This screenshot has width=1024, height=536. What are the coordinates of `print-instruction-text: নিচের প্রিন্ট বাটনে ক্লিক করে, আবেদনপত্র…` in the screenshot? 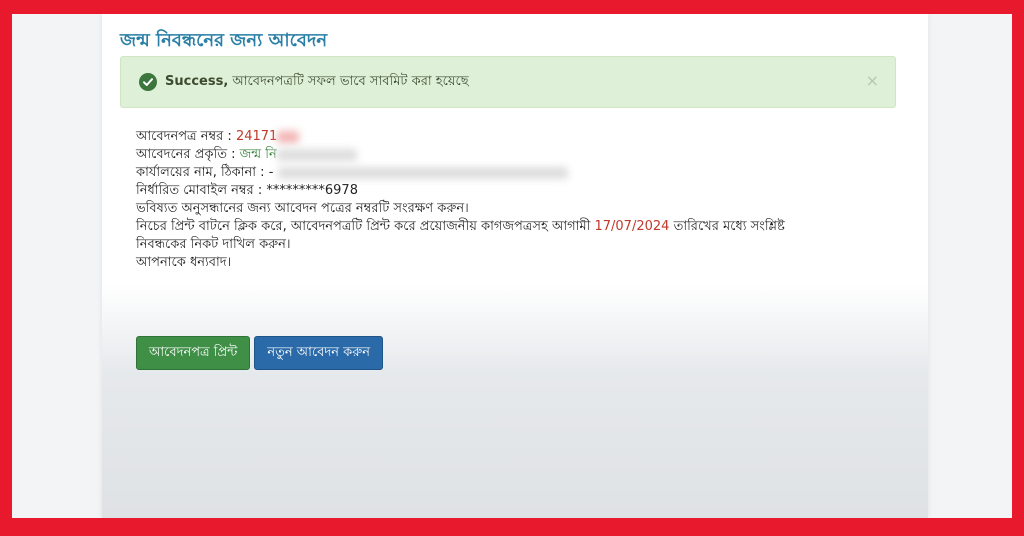 It's located at (363, 226).